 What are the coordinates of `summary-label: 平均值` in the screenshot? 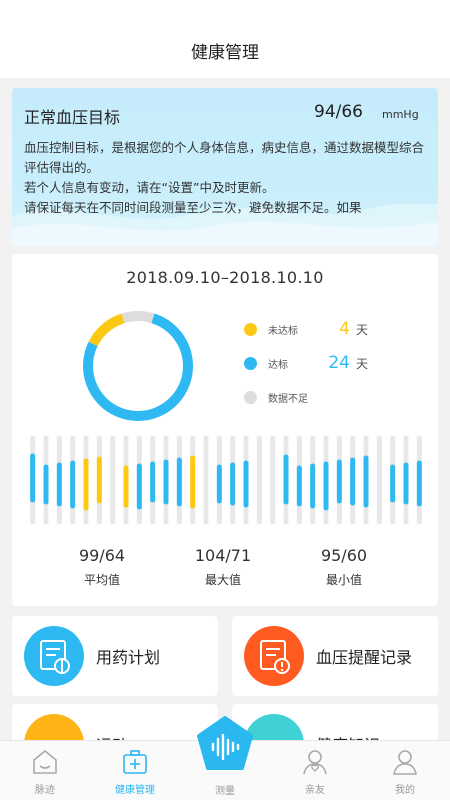 It's located at (101, 580).